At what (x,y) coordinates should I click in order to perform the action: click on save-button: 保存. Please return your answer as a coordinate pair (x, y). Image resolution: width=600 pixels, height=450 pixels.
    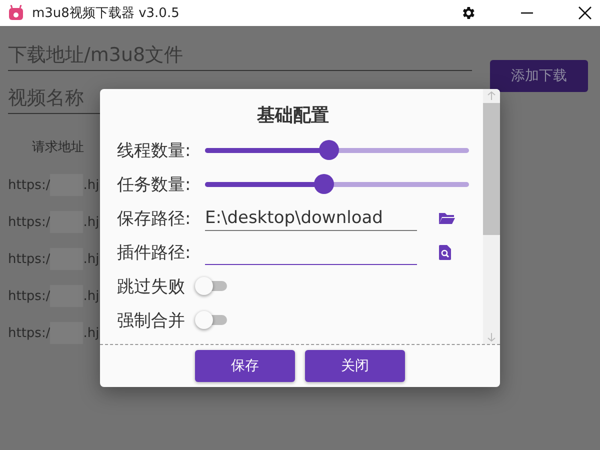
    Looking at the image, I should click on (245, 366).